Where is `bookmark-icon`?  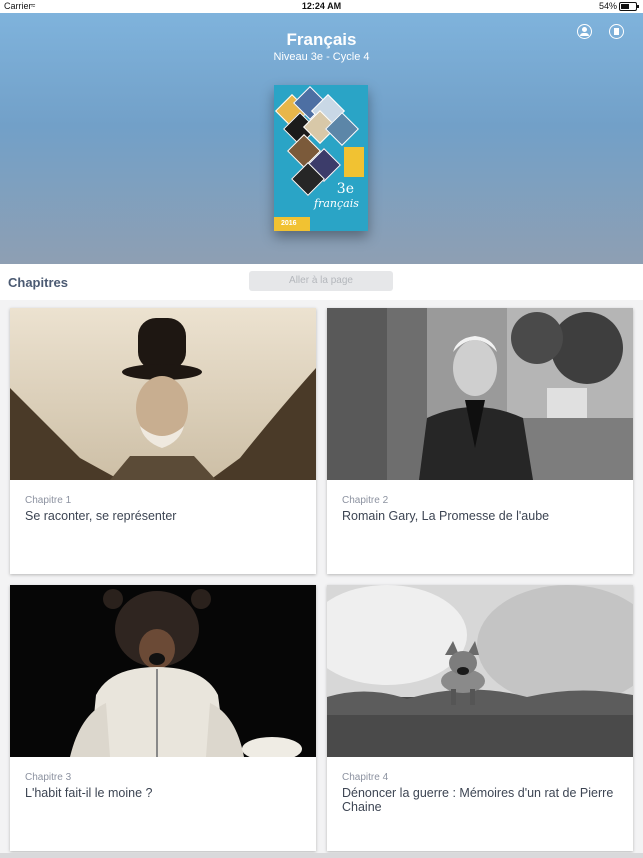 bookmark-icon is located at coordinates (616, 31).